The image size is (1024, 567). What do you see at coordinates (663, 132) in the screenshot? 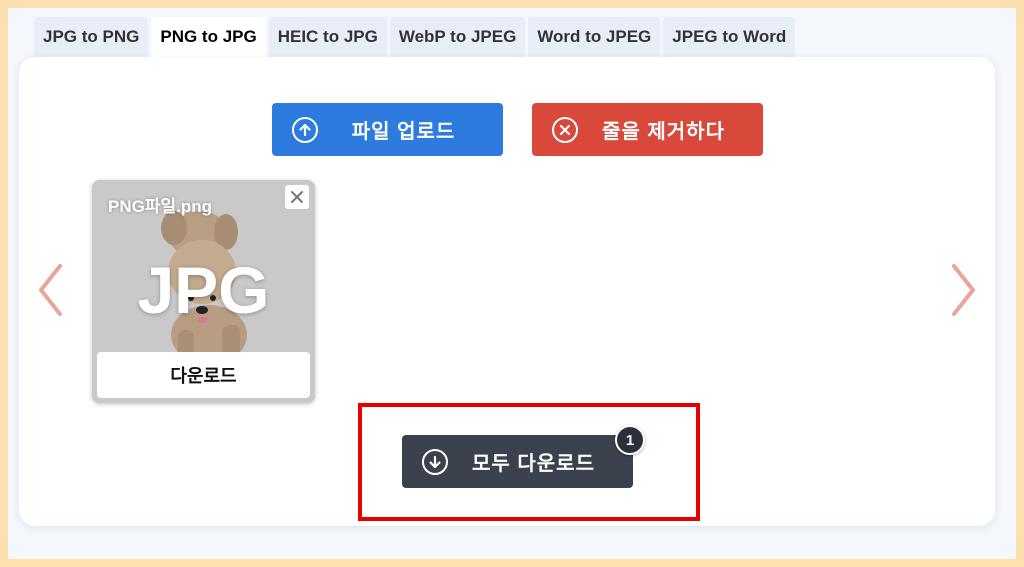
I see `clear-queue-label: 줄을 제거하다` at bounding box center [663, 132].